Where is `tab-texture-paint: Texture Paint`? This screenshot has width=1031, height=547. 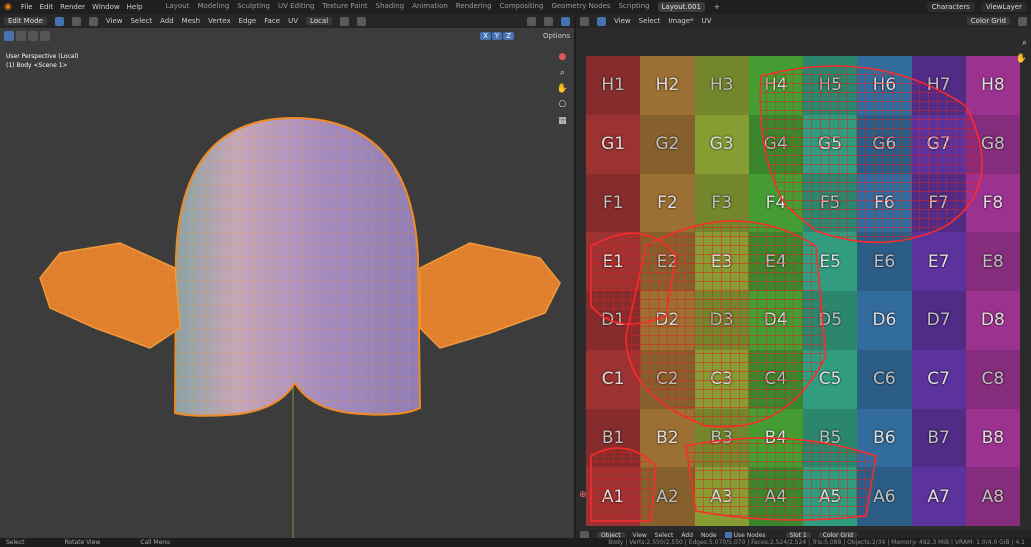
tab-texture-paint: Texture Paint is located at coordinates (345, 7).